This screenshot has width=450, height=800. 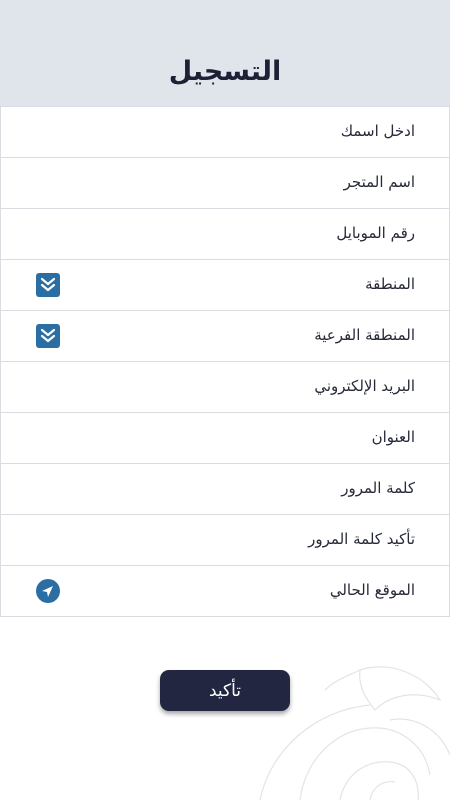 I want to click on page-header: التسجيل, so click(x=225, y=53).